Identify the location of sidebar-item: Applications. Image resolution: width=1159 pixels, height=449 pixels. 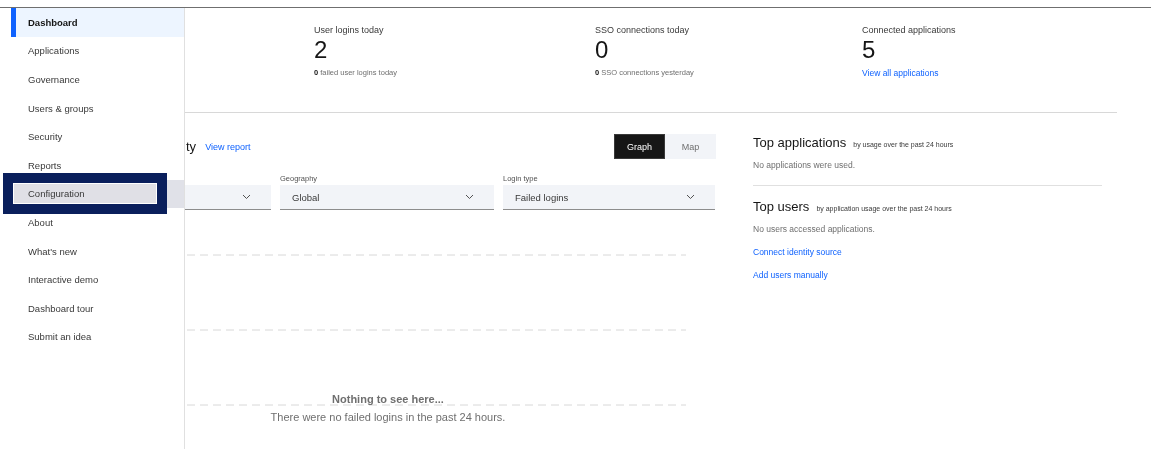
(97, 51).